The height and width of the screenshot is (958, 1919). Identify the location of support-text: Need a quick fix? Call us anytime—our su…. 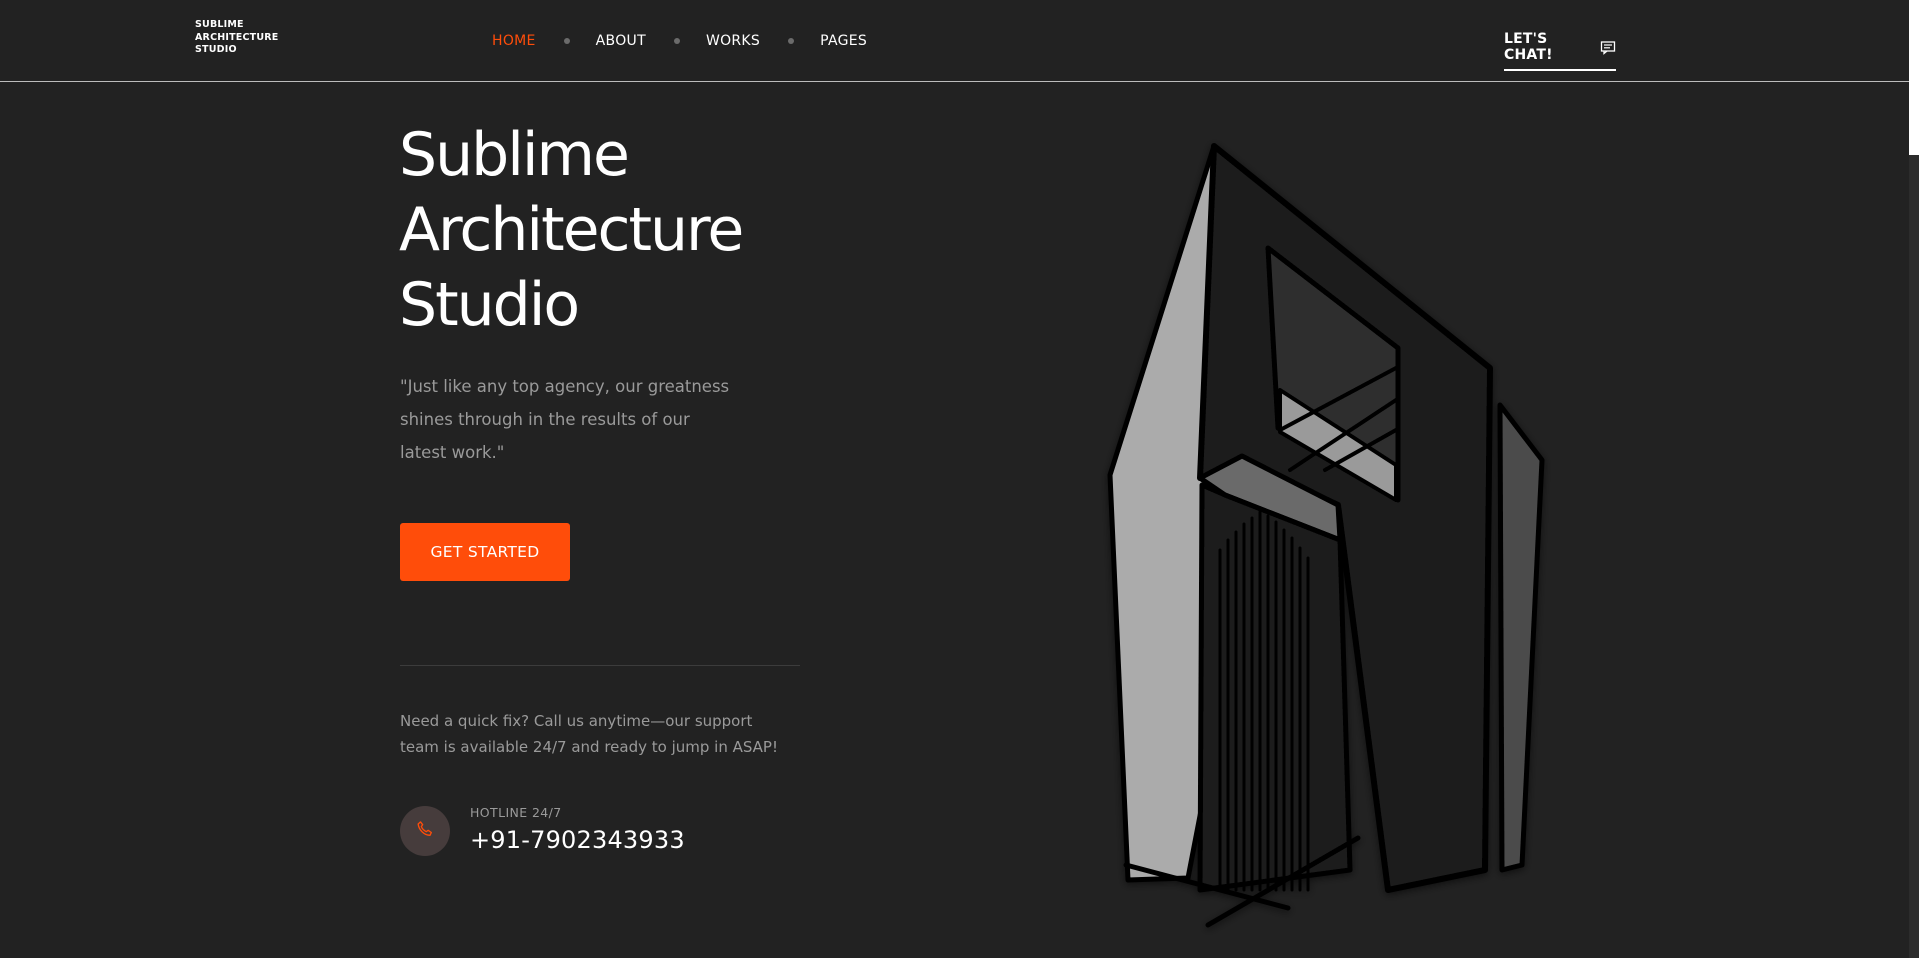
(589, 734).